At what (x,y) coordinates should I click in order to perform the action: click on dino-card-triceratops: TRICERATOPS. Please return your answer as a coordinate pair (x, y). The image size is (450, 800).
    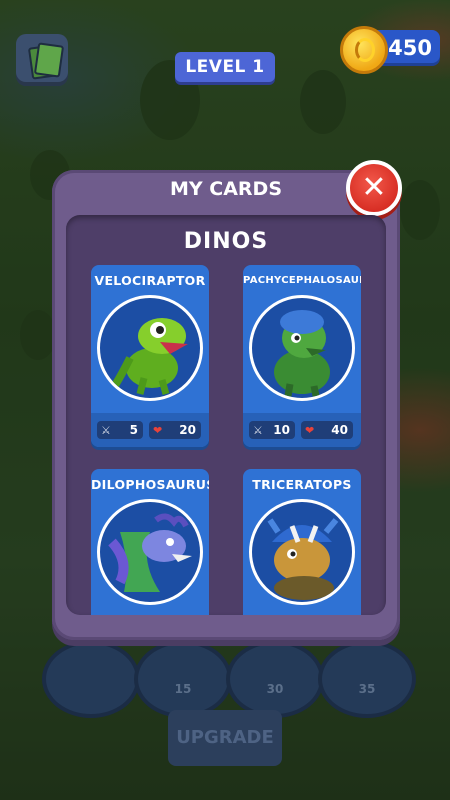
    Looking at the image, I should click on (302, 542).